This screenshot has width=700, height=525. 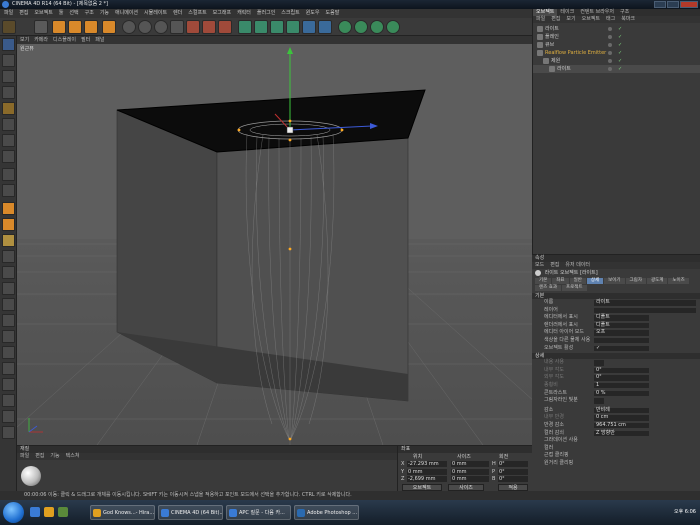 I want to click on object-menu-item: 북마크, so click(x=628, y=19).